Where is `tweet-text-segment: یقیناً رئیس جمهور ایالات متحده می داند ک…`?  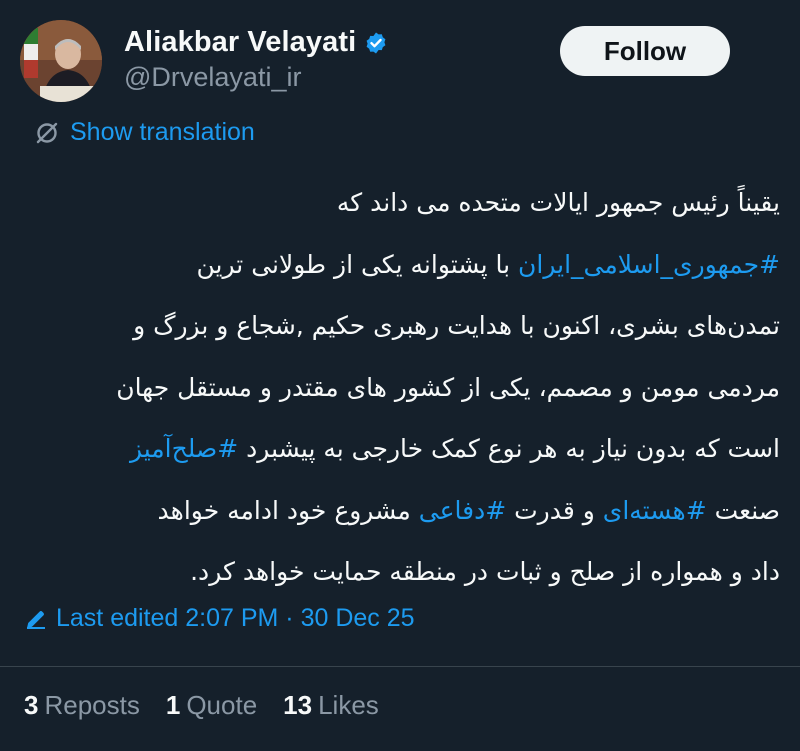 tweet-text-segment: یقیناً رئیس جمهور ایالات متحده می داند ک… is located at coordinates (558, 202).